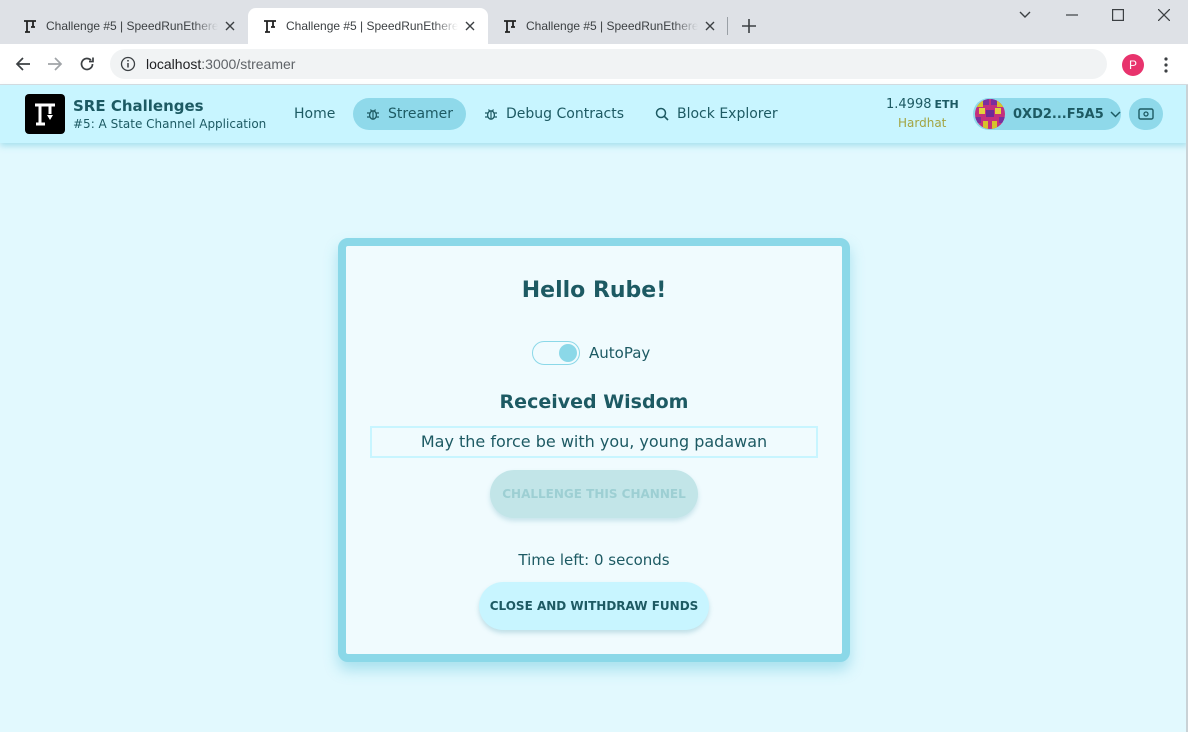 The image size is (1188, 732). What do you see at coordinates (594, 494) in the screenshot?
I see `challenge-channel-button: CHALLENGE THIS CHANNEL` at bounding box center [594, 494].